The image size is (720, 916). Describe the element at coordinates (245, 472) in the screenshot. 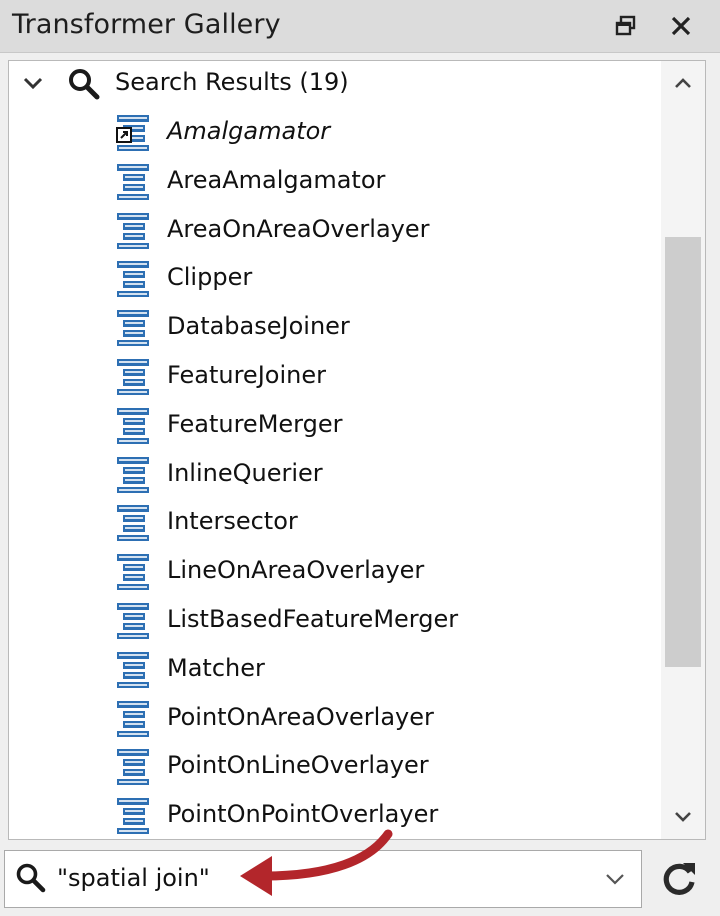

I see `tree-item-label: InlineQuerier` at that location.